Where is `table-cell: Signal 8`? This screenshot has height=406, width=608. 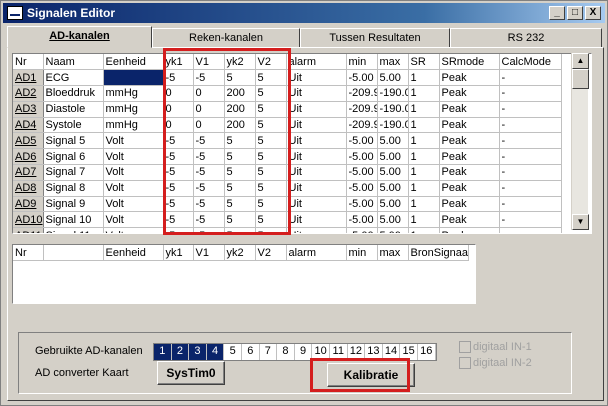 table-cell: Signal 8 is located at coordinates (73, 188).